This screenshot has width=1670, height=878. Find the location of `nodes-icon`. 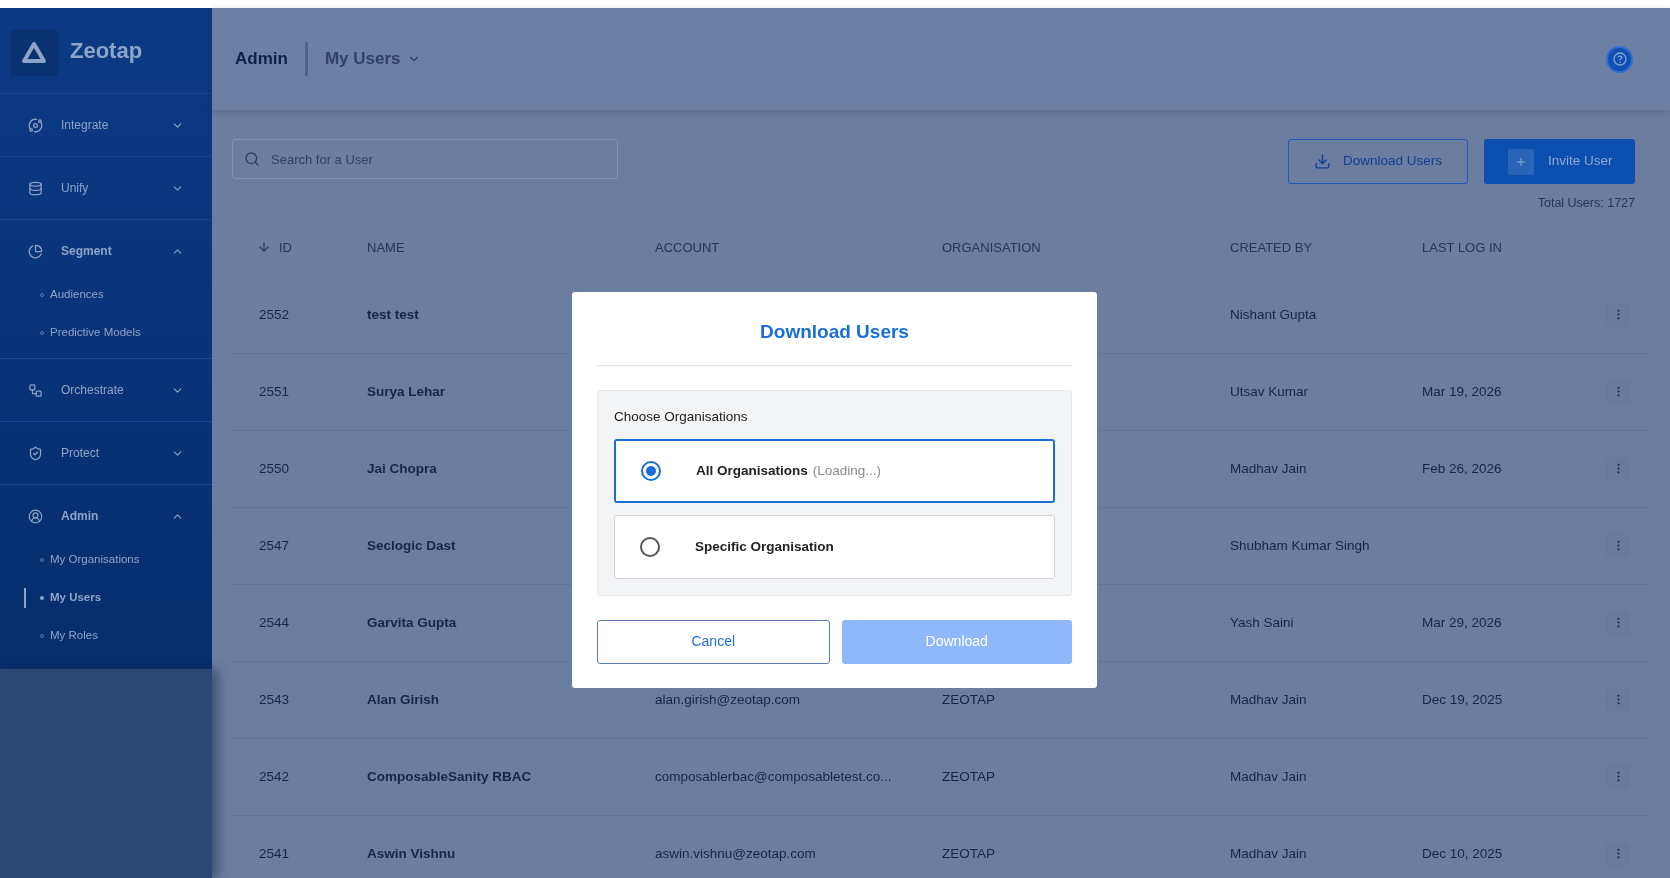

nodes-icon is located at coordinates (35, 125).